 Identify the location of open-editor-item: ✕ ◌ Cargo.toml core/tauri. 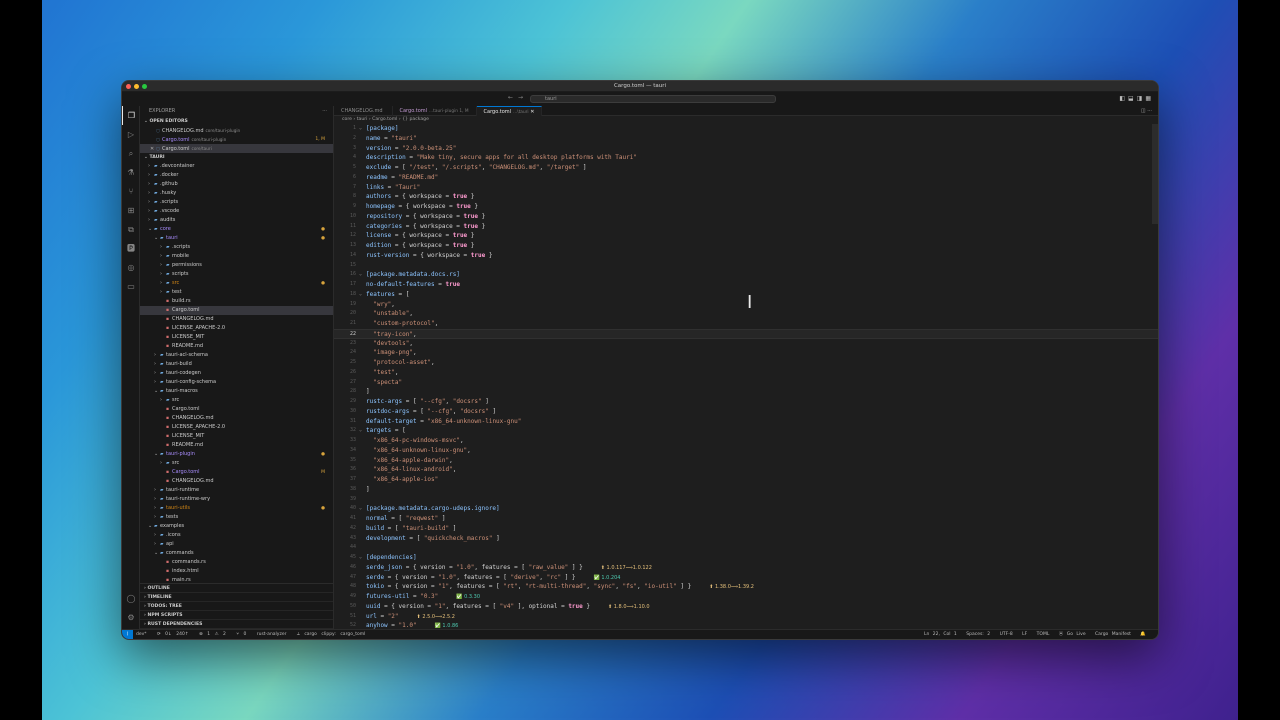
(236, 148).